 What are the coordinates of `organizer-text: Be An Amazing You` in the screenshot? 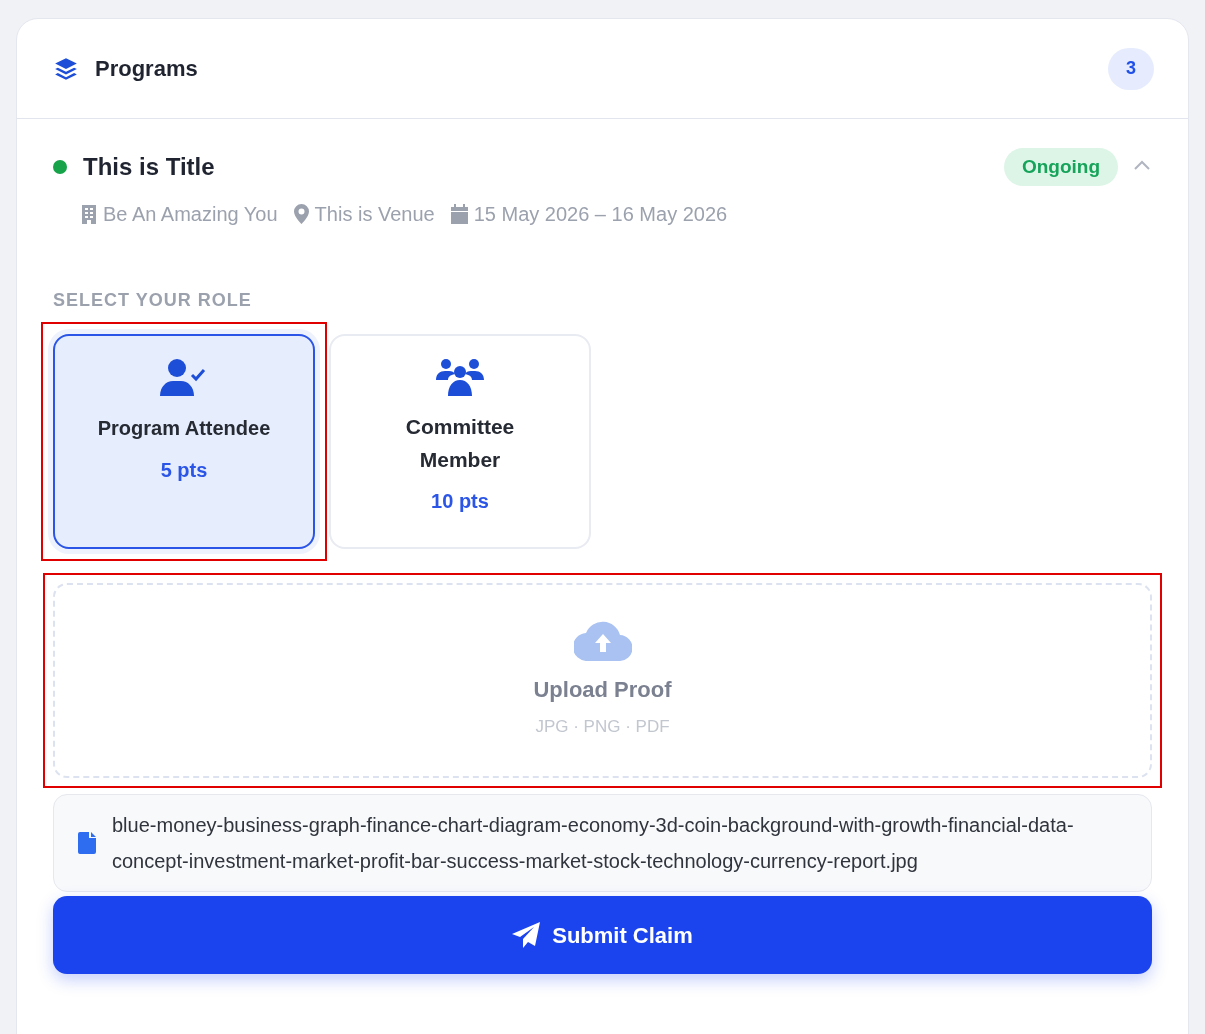 It's located at (190, 214).